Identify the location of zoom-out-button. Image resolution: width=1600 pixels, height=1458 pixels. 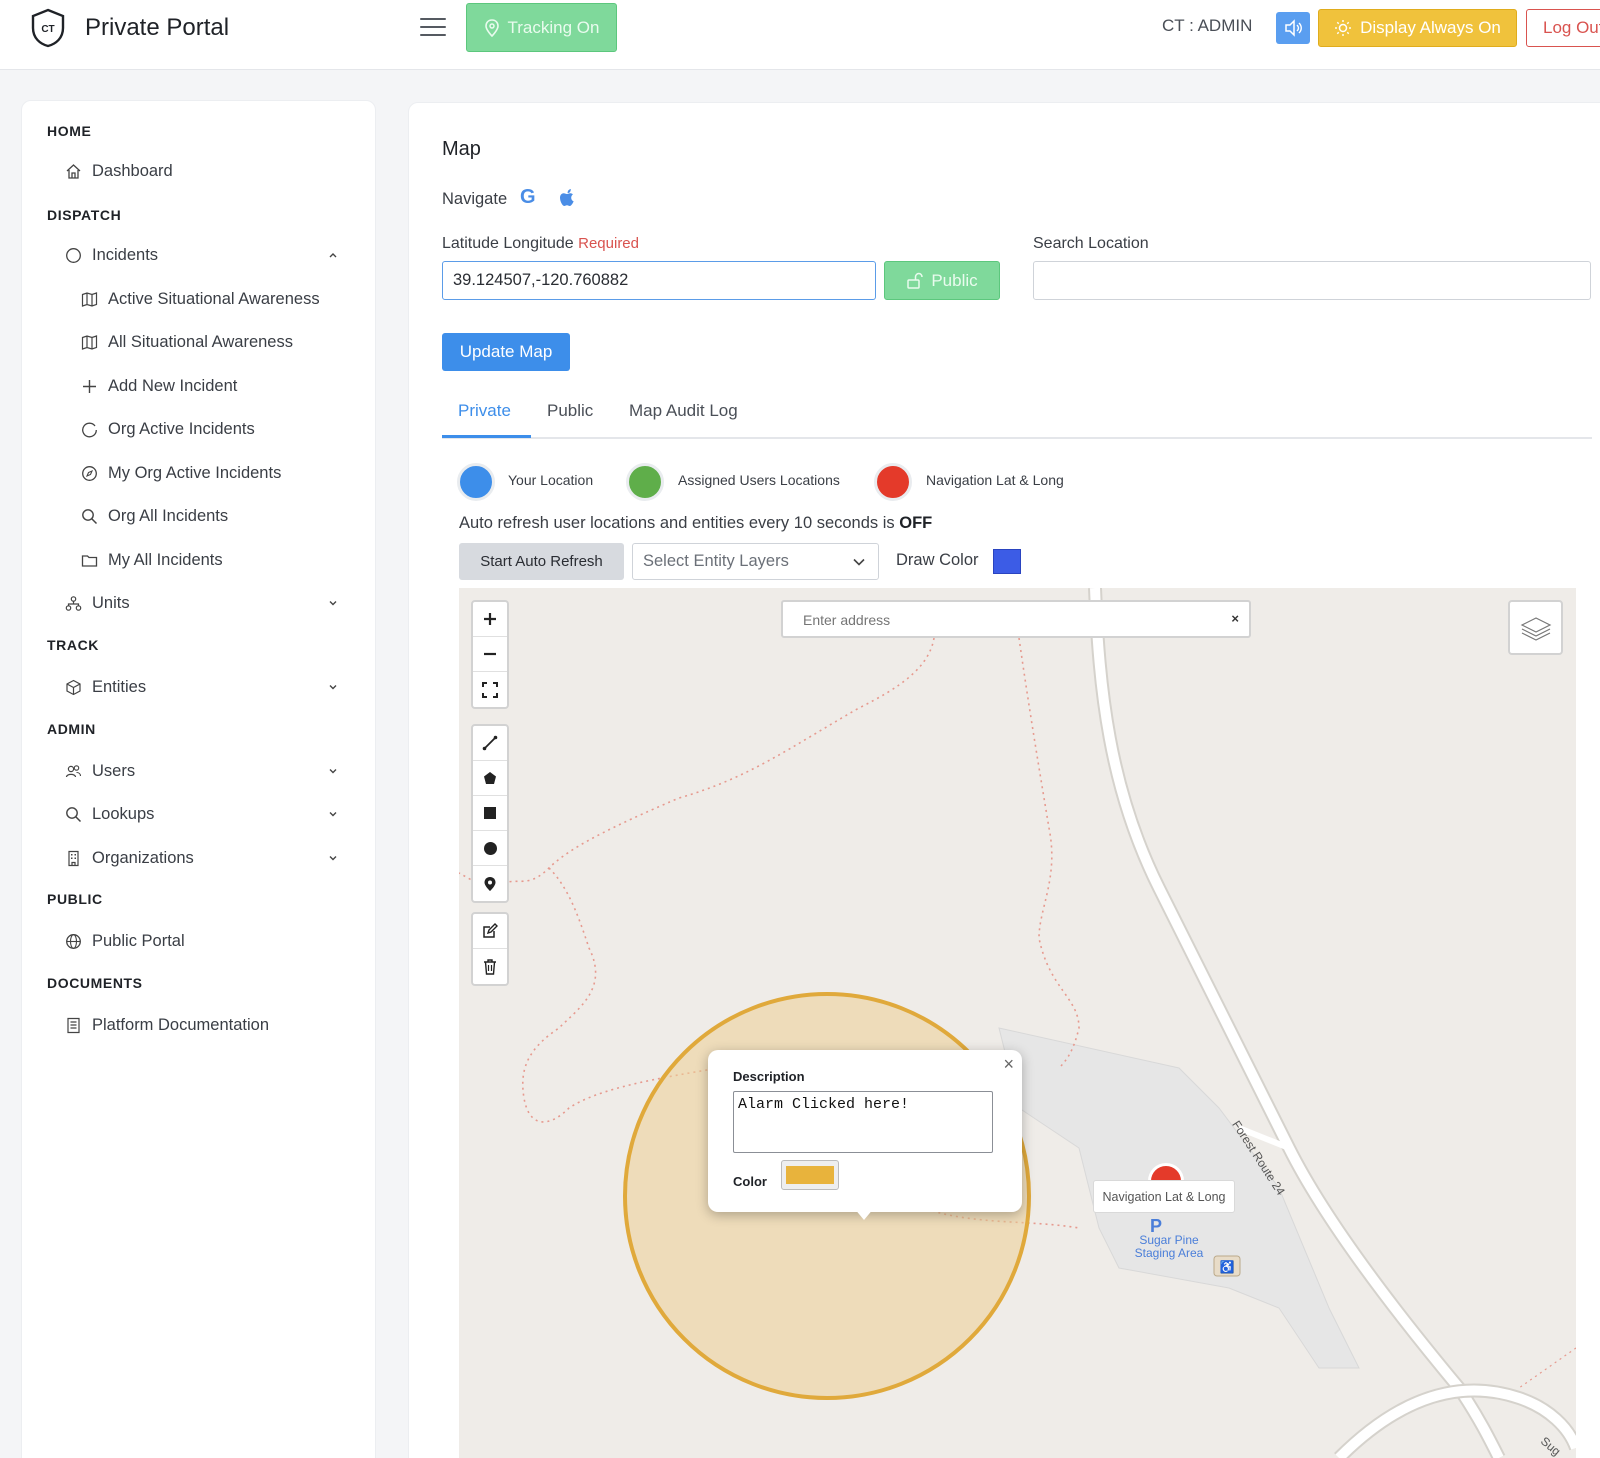
(490, 654).